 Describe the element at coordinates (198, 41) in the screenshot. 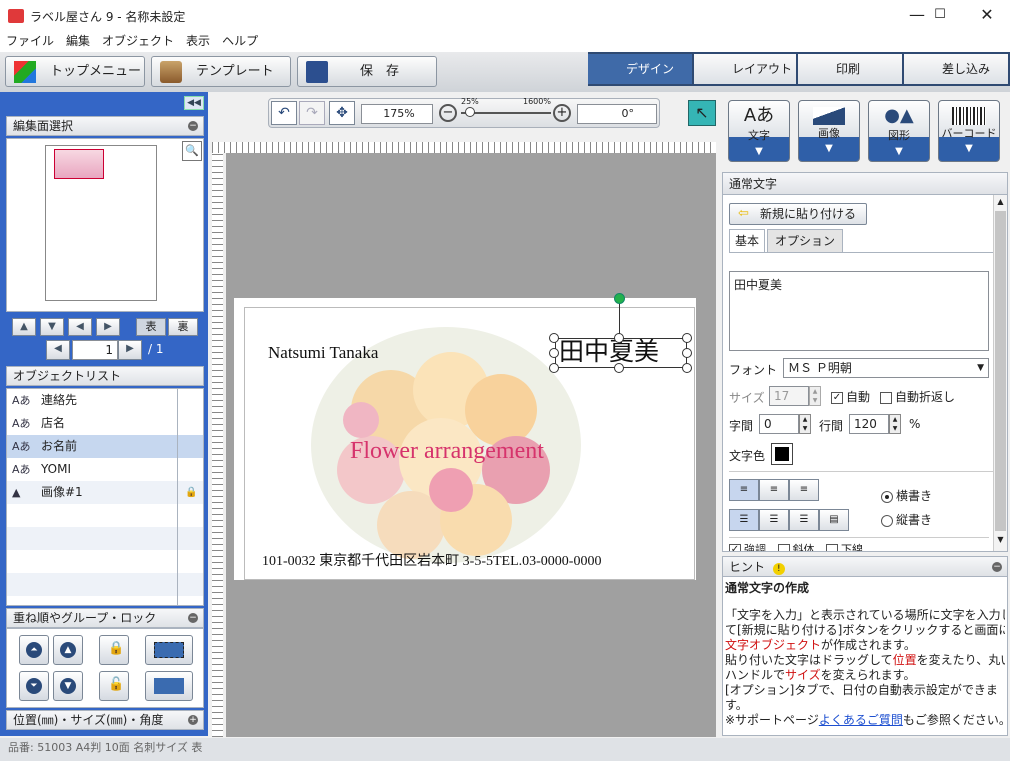

I see `menu-view: 表示` at that location.